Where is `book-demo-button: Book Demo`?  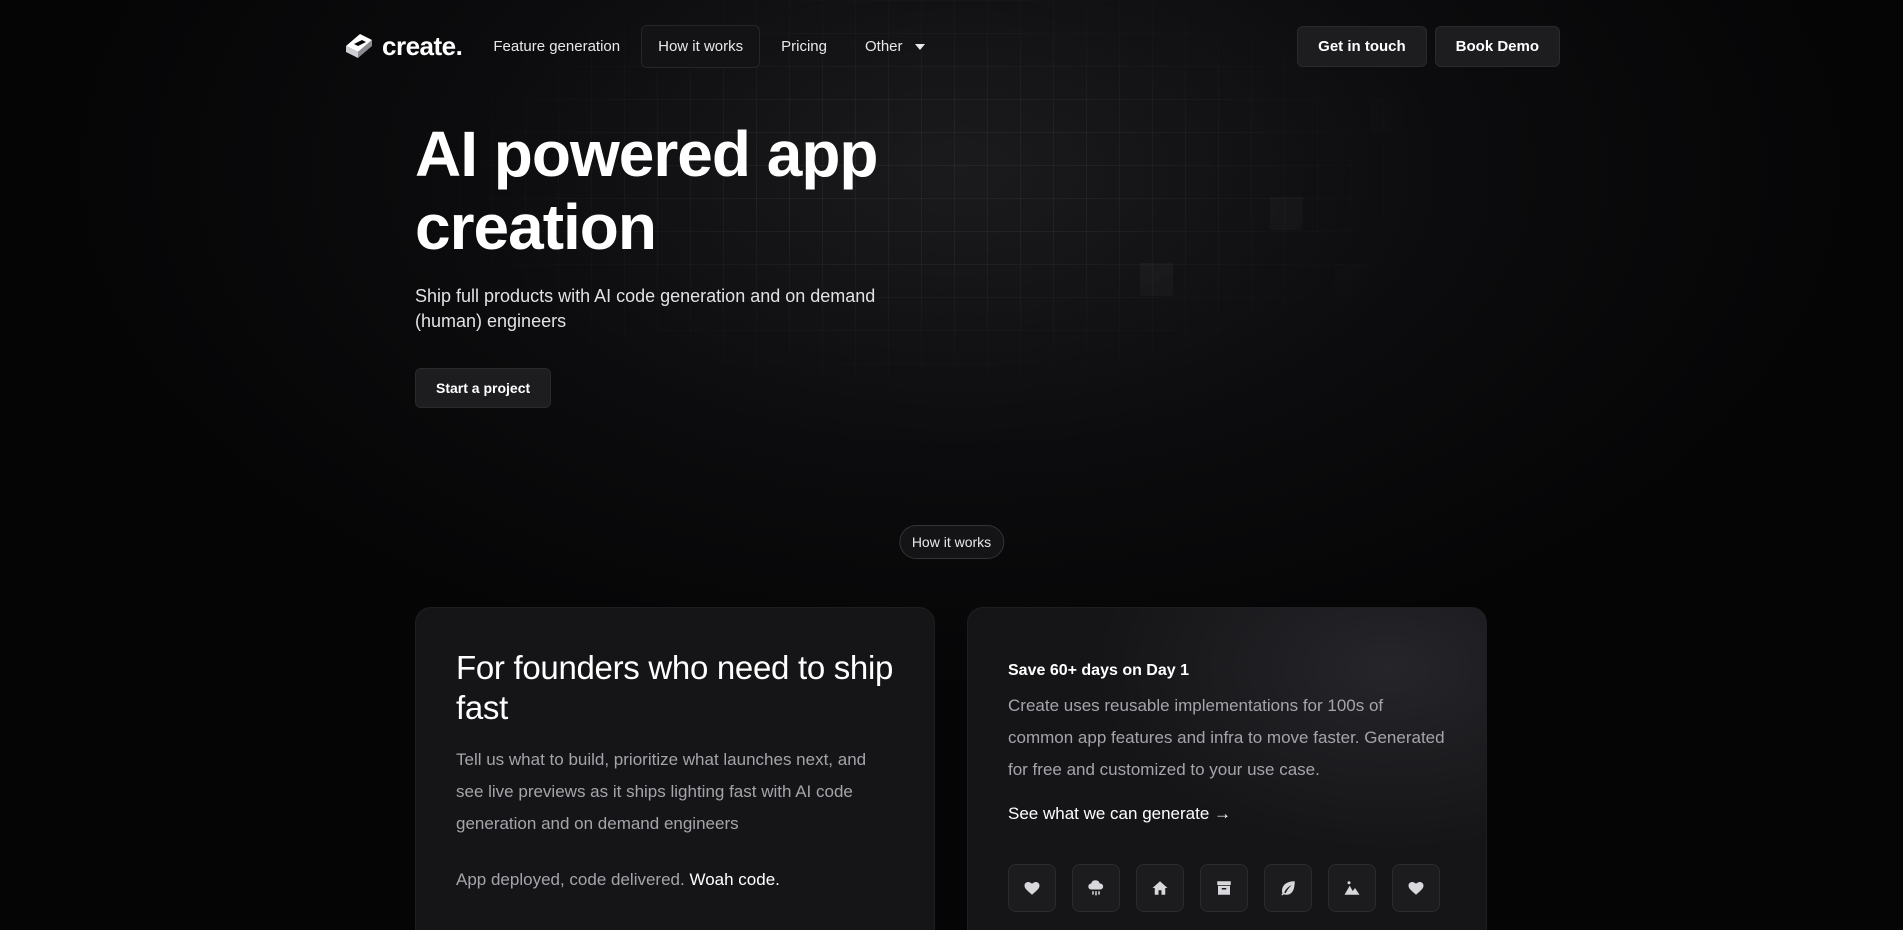 book-demo-button: Book Demo is located at coordinates (1497, 46).